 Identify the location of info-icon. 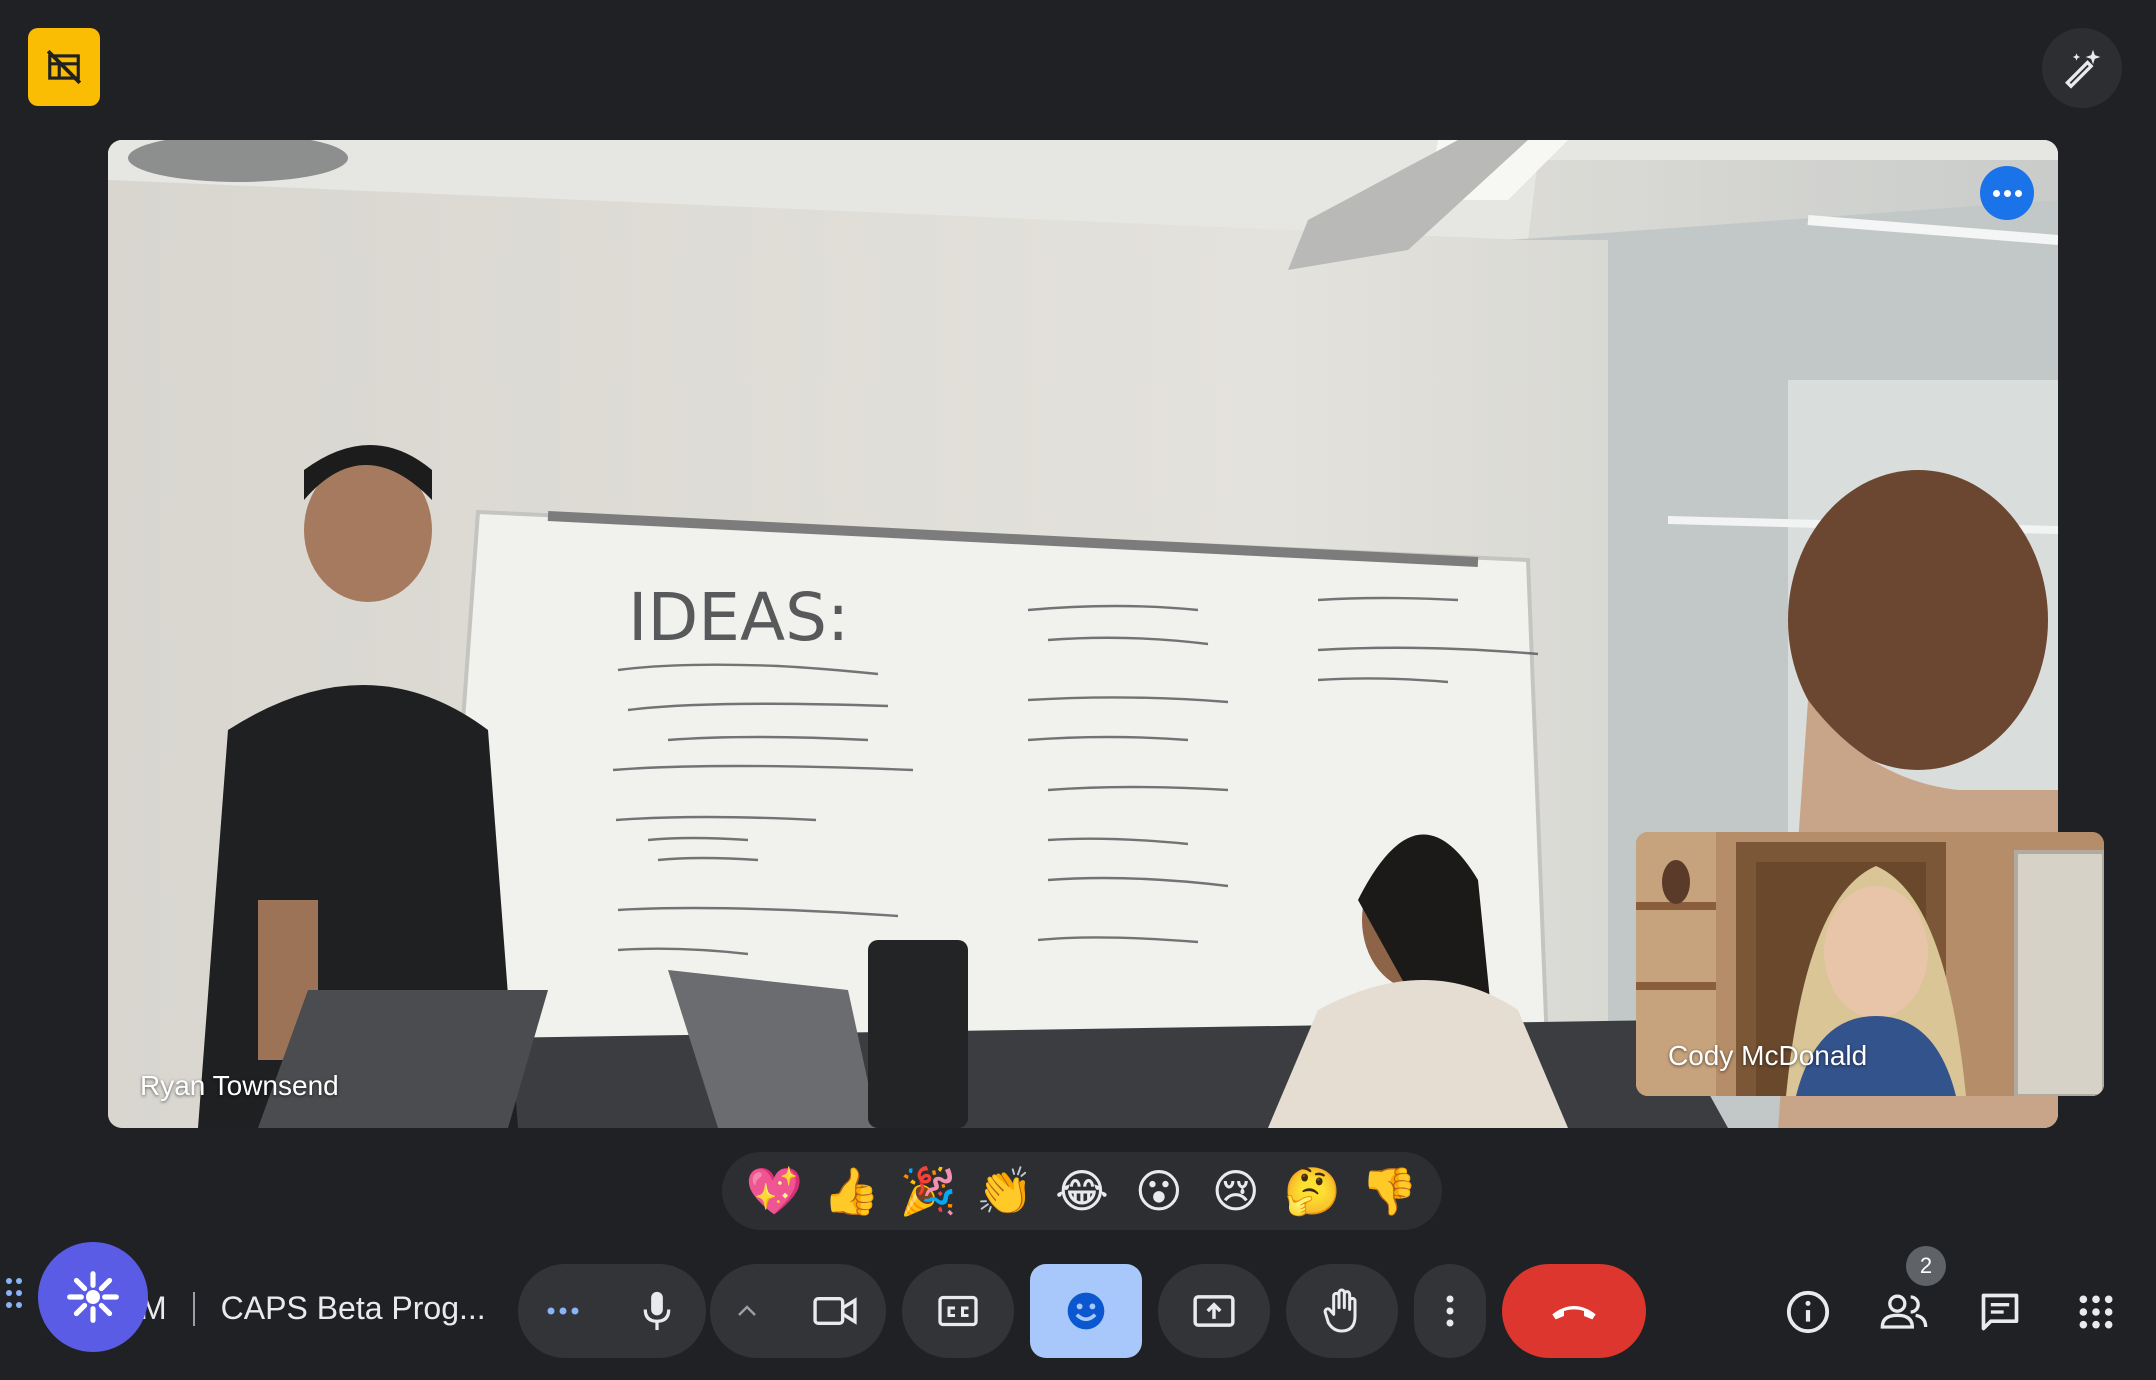
(1808, 1312).